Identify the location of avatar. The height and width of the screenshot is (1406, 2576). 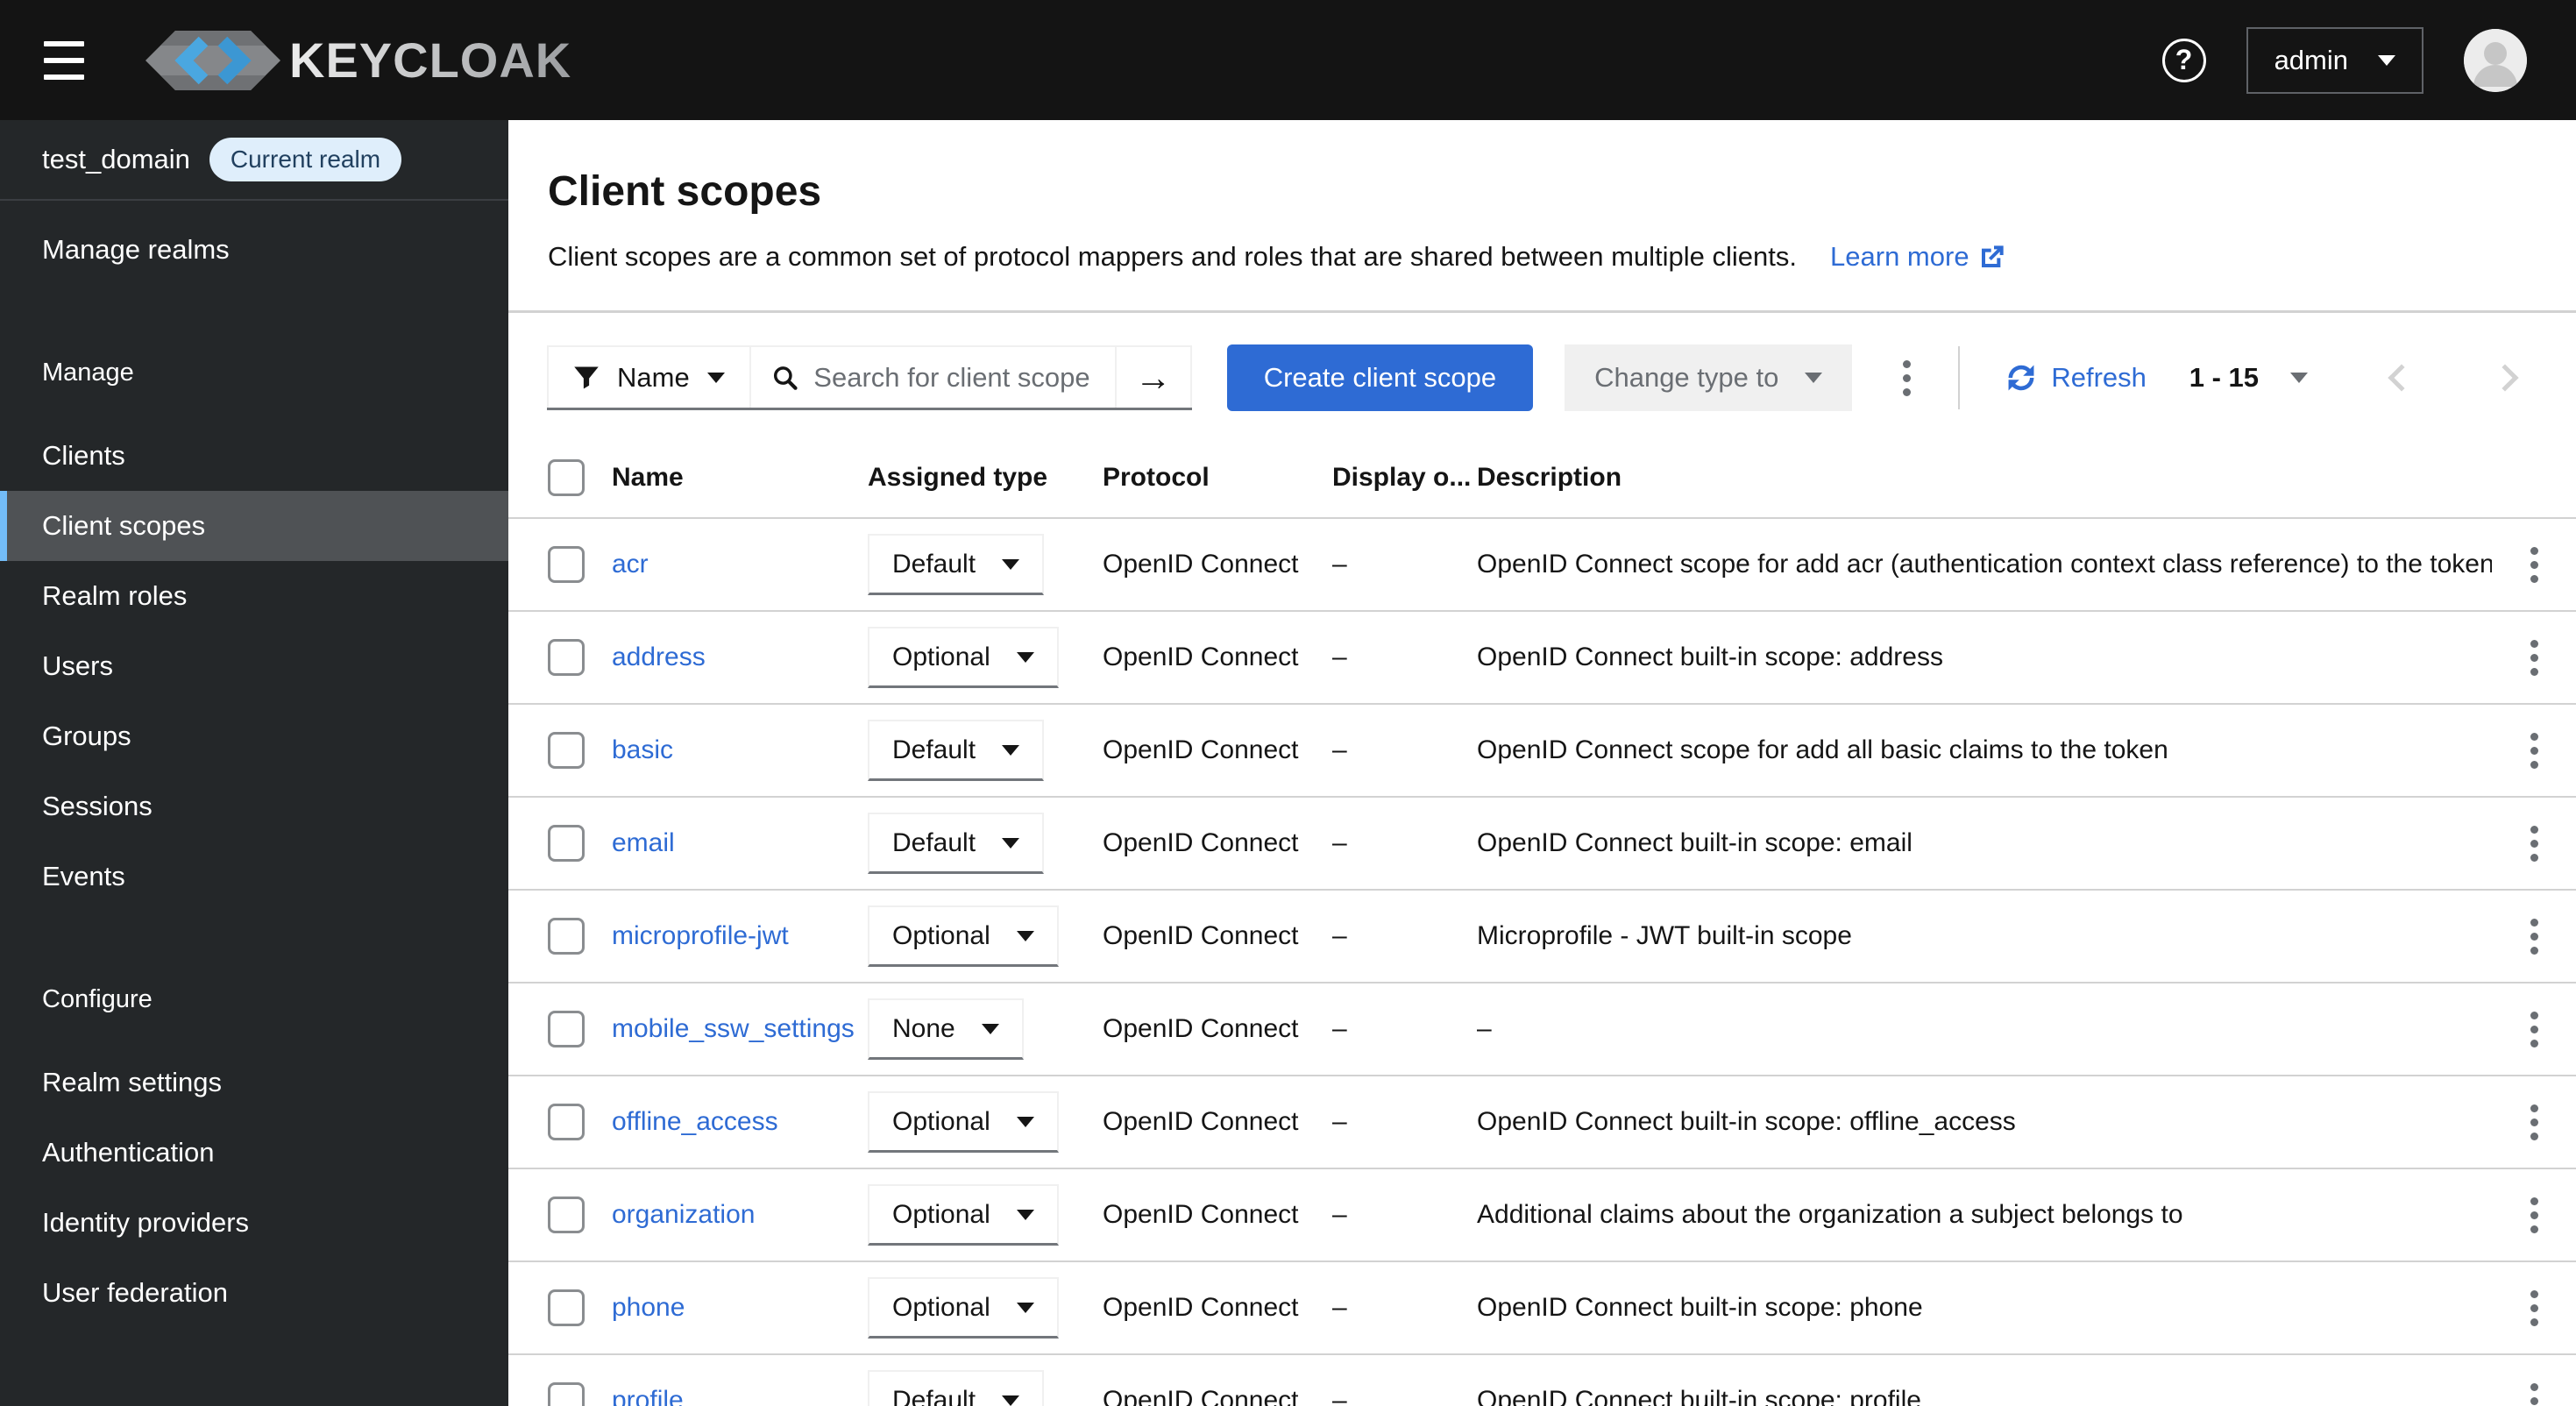
(2495, 60).